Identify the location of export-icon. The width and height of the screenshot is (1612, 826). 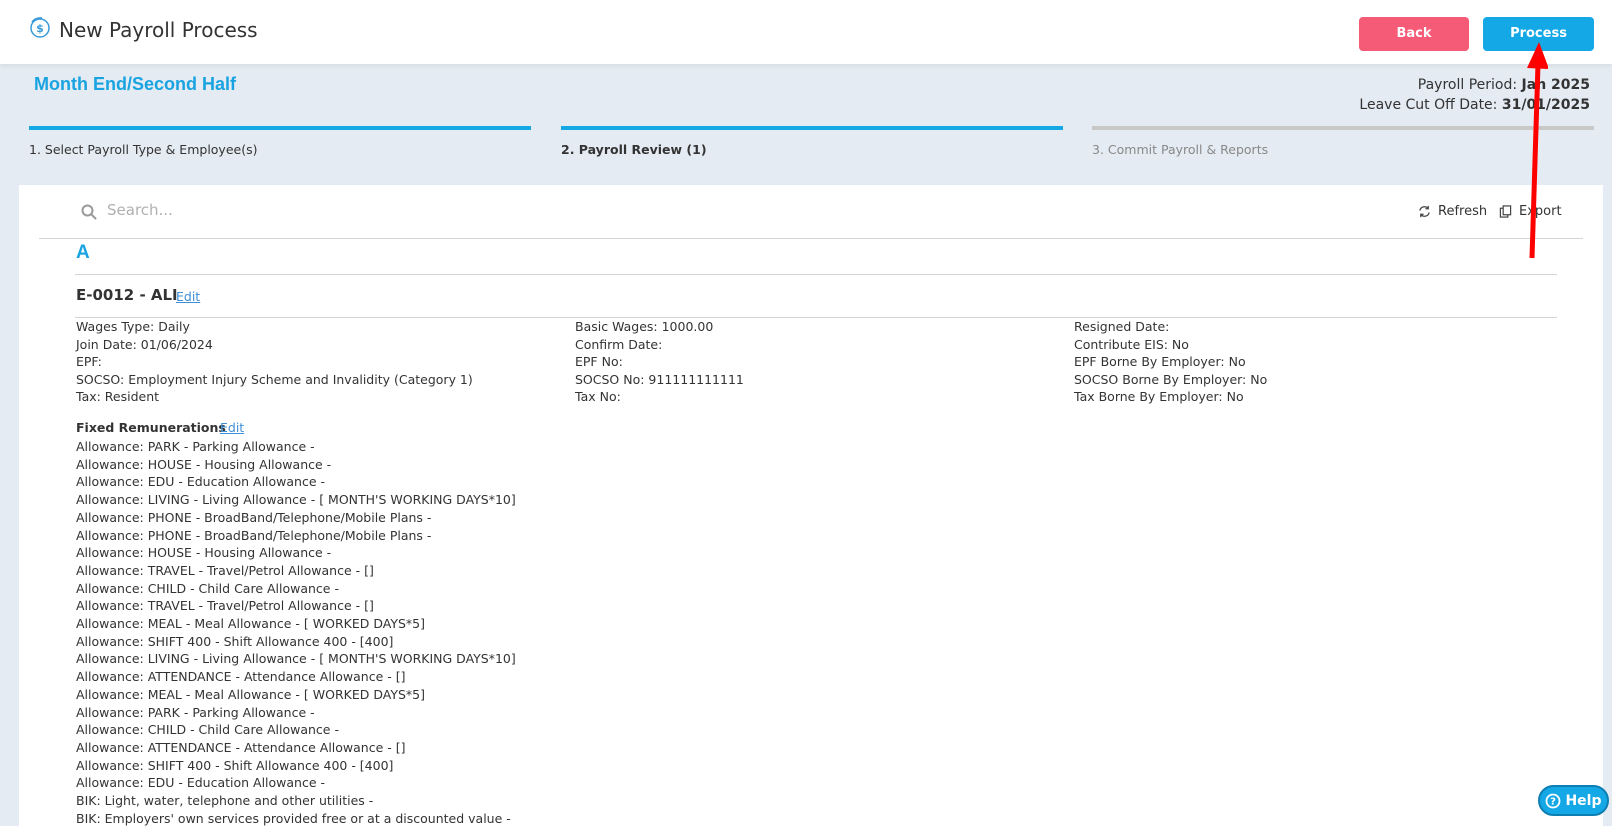
(1505, 211).